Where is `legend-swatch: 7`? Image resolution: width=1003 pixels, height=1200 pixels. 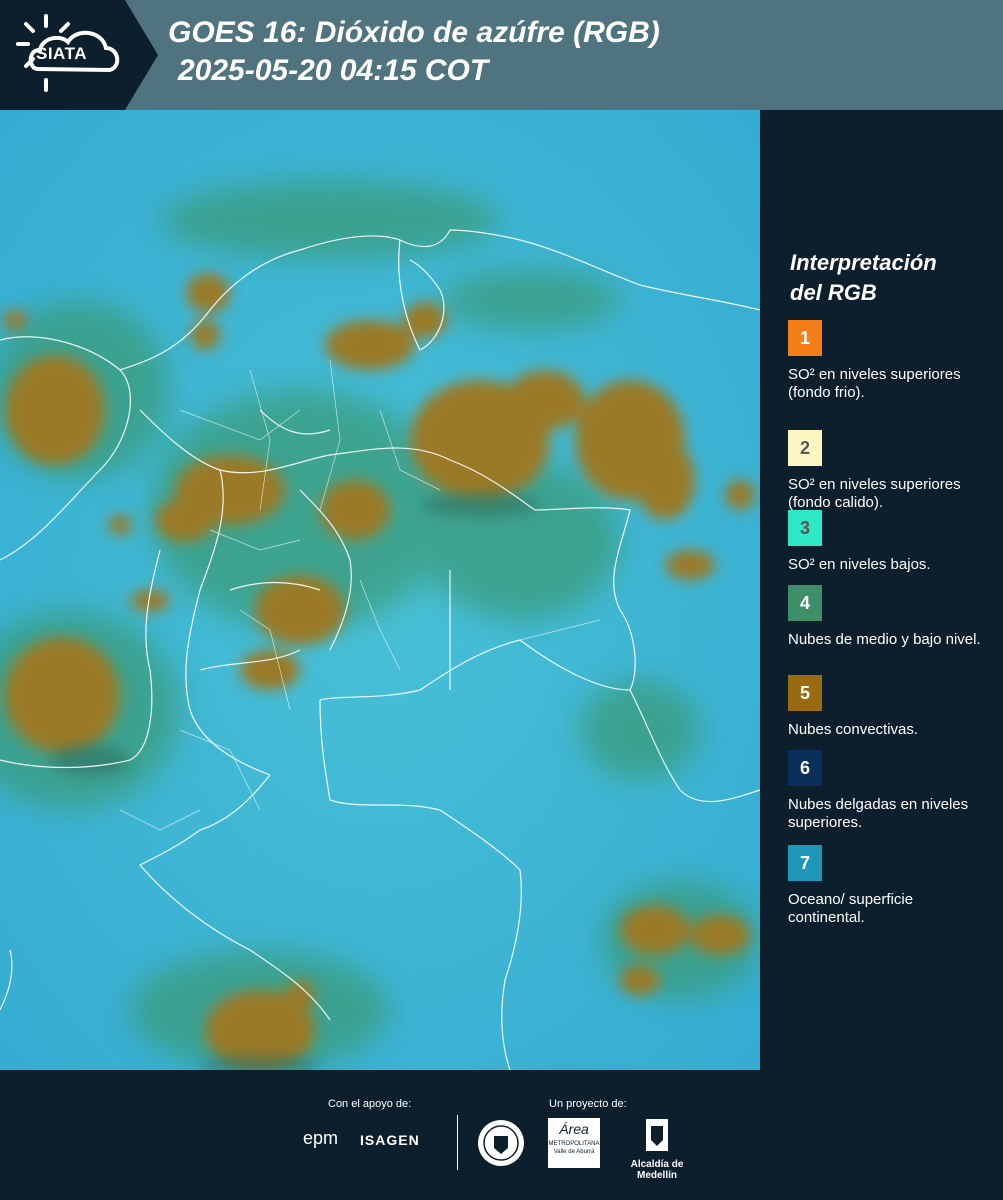 legend-swatch: 7 is located at coordinates (805, 863).